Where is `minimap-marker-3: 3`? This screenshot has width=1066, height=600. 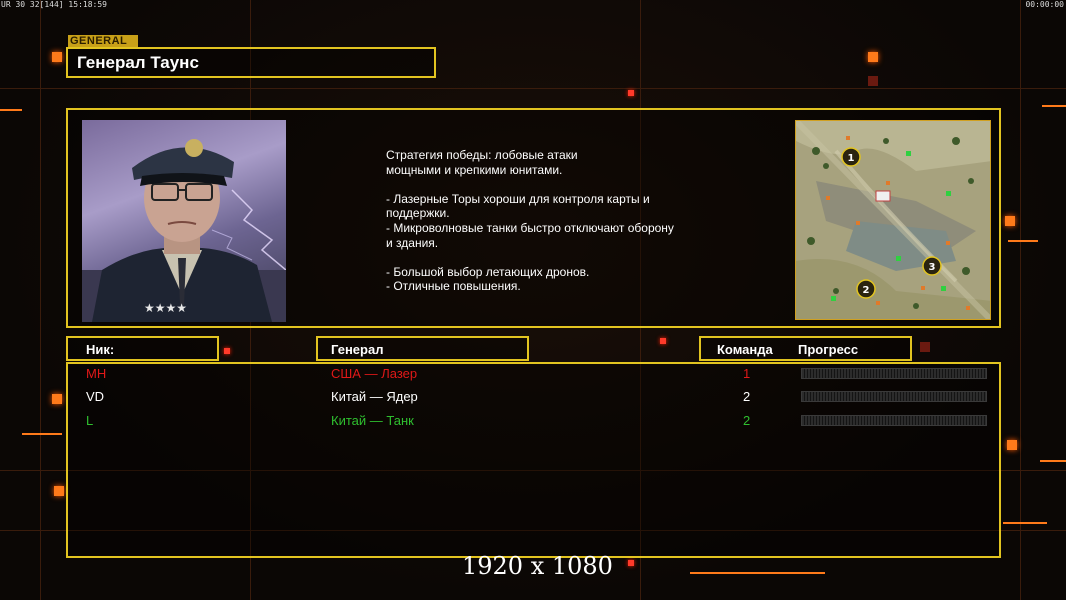
minimap-marker-3: 3 is located at coordinates (932, 267).